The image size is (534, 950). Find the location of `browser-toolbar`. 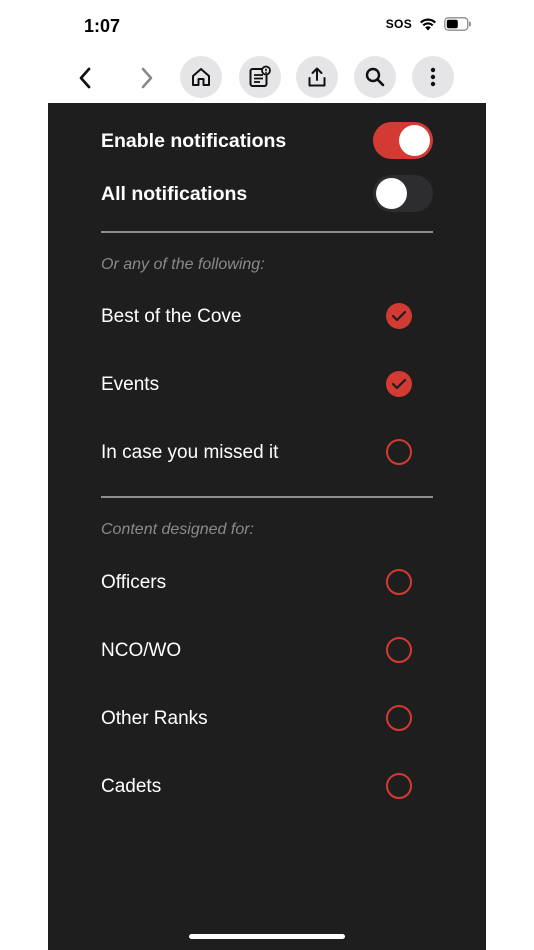

browser-toolbar is located at coordinates (267, 78).